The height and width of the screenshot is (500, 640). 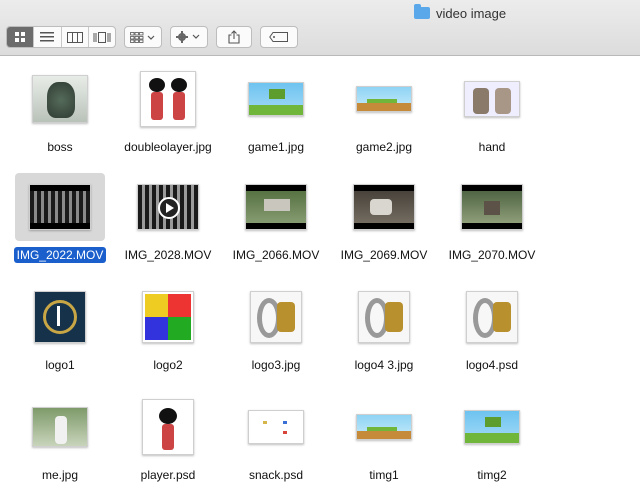 What do you see at coordinates (75, 37) in the screenshot?
I see `column-view-button` at bounding box center [75, 37].